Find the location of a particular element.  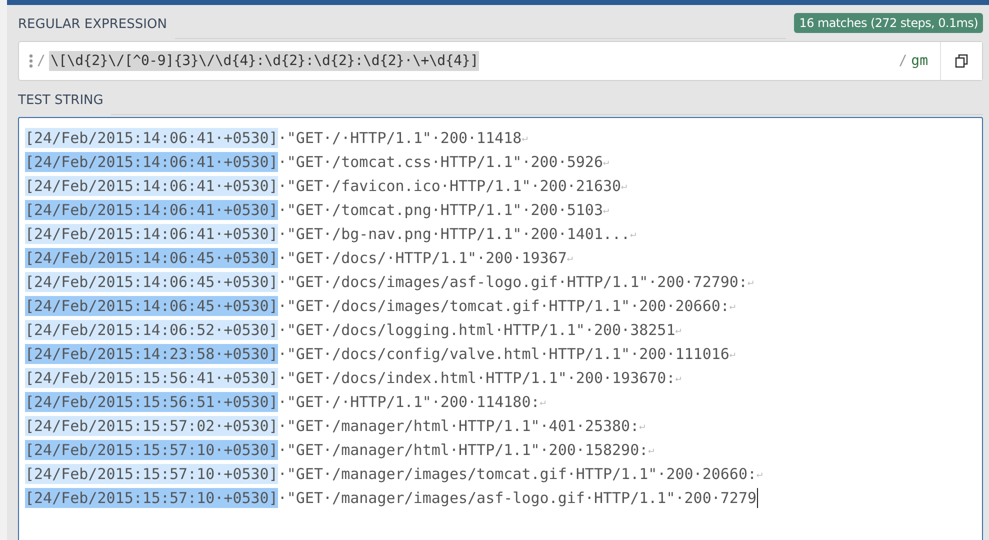

match-highlight: [24/Feb/2015:14:23:58·+0530] is located at coordinates (151, 354).